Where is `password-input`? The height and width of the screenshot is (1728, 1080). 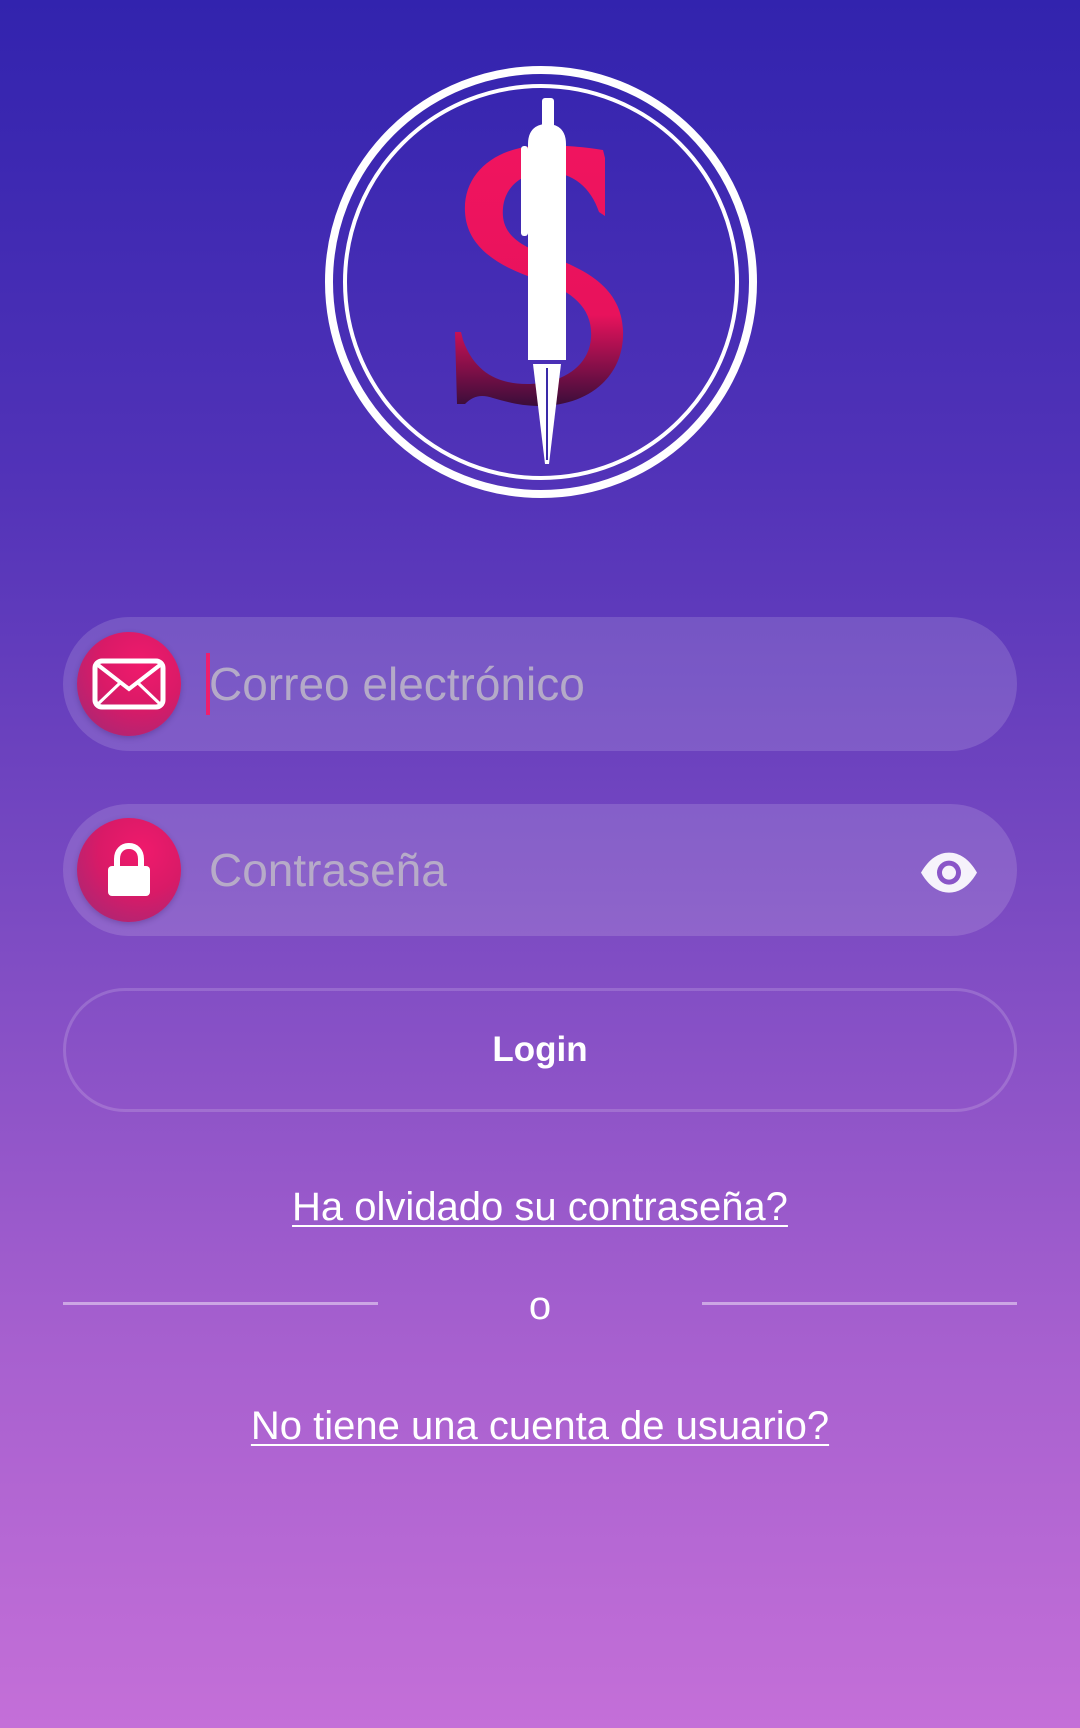
password-input is located at coordinates (529, 870).